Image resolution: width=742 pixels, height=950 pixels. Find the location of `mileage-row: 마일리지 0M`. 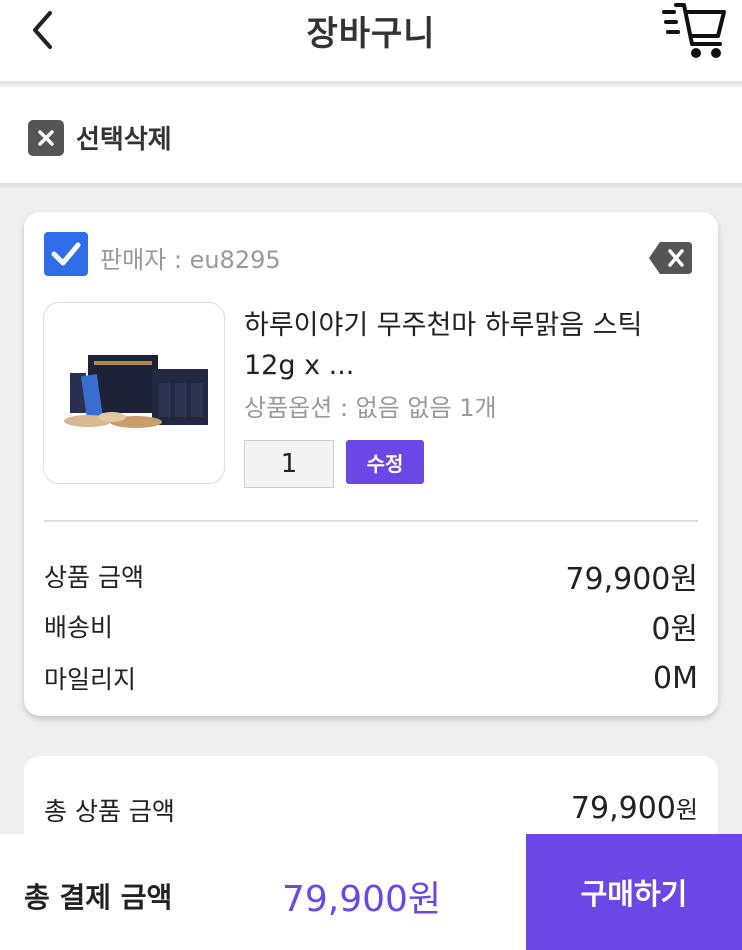

mileage-row: 마일리지 0M is located at coordinates (371, 678).